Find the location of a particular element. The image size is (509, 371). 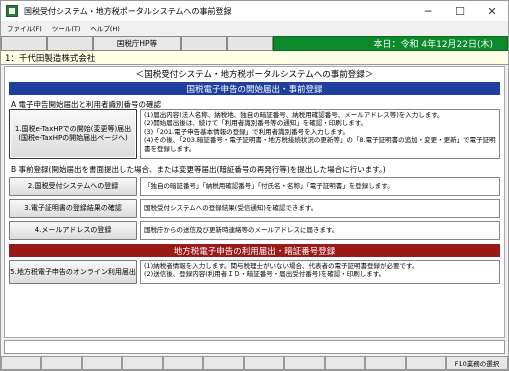

local-tax-online-button: 5.地方税電子申告のオンライン利用届出 is located at coordinates (73, 272).